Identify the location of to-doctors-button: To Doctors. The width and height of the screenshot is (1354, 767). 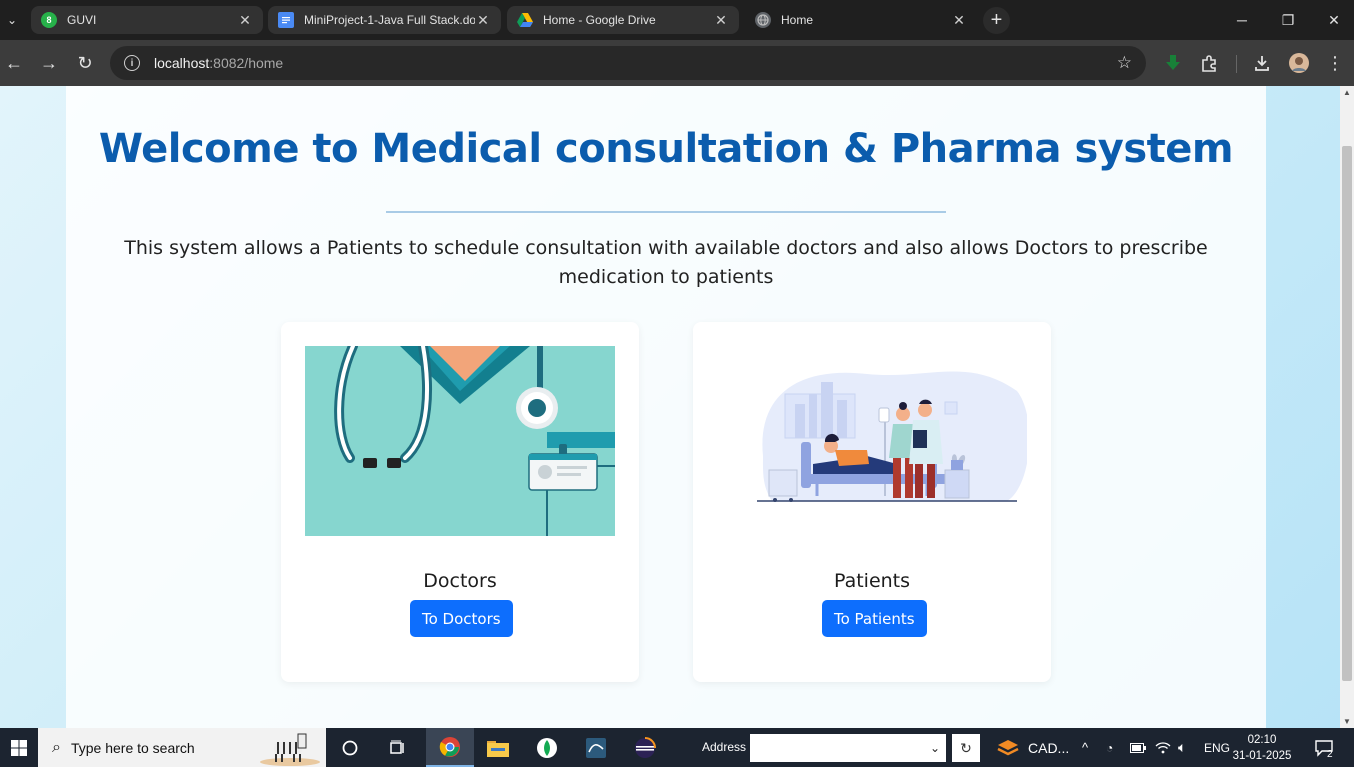
(461, 618).